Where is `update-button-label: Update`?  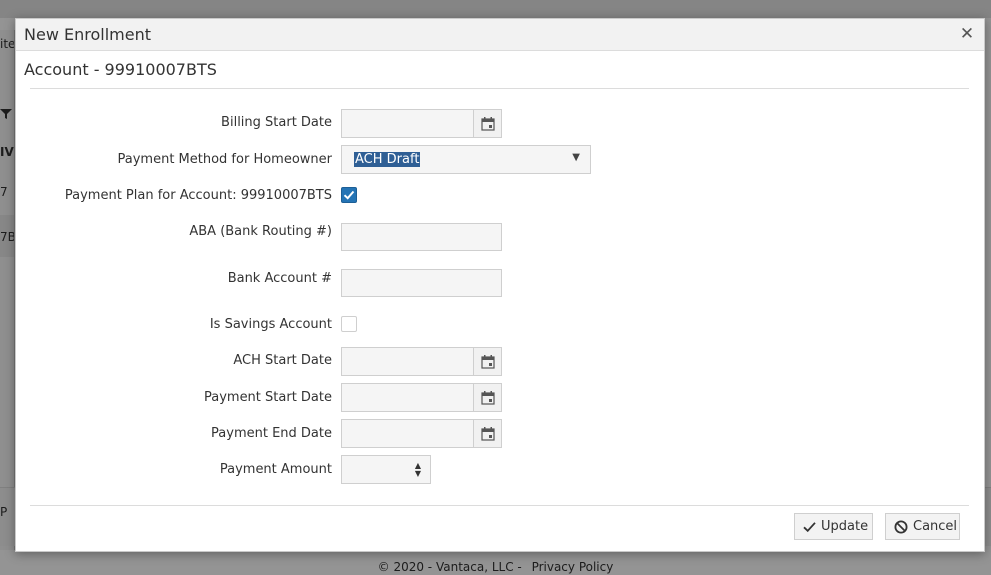
update-button-label: Update is located at coordinates (845, 526).